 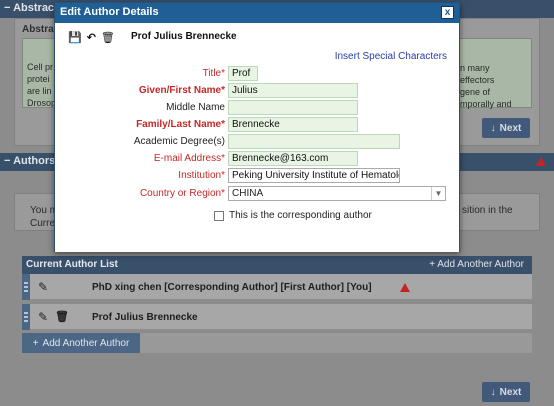 What do you see at coordinates (181, 90) in the screenshot?
I see `given-name-label: Given/First Name*` at bounding box center [181, 90].